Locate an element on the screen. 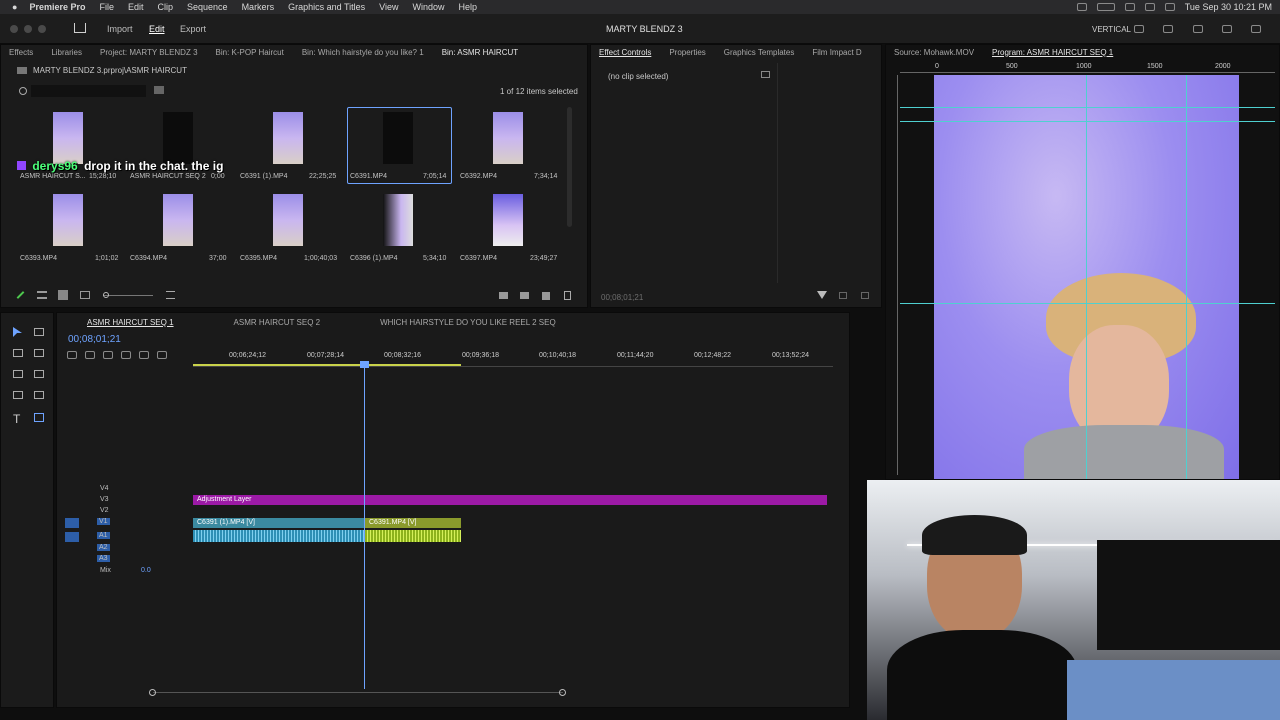  thumb-c6394 is located at coordinates (178, 220).